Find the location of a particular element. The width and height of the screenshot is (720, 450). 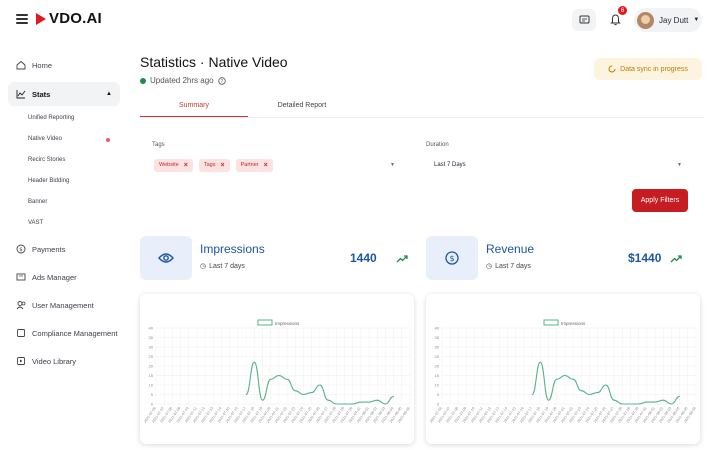

active-dot is located at coordinates (108, 140).